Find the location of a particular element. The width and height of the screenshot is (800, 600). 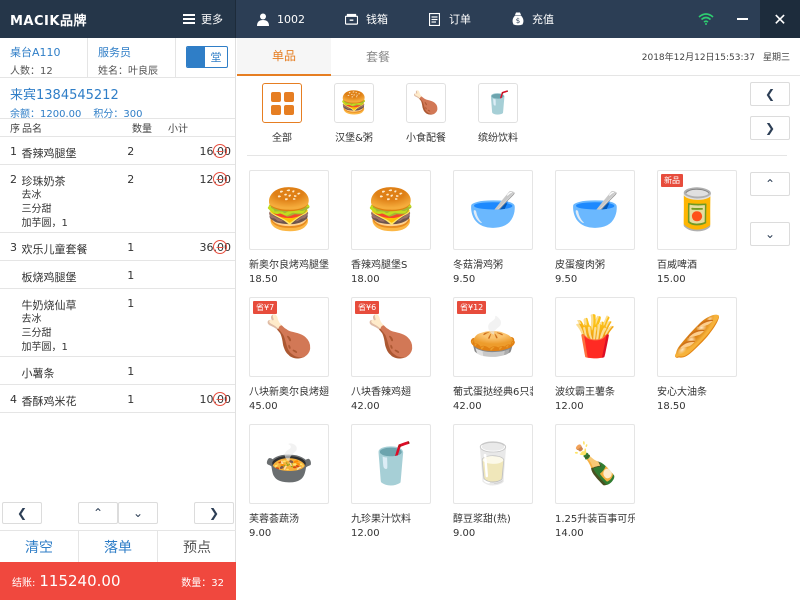

scroll-up-button: ⌃ is located at coordinates (98, 513).